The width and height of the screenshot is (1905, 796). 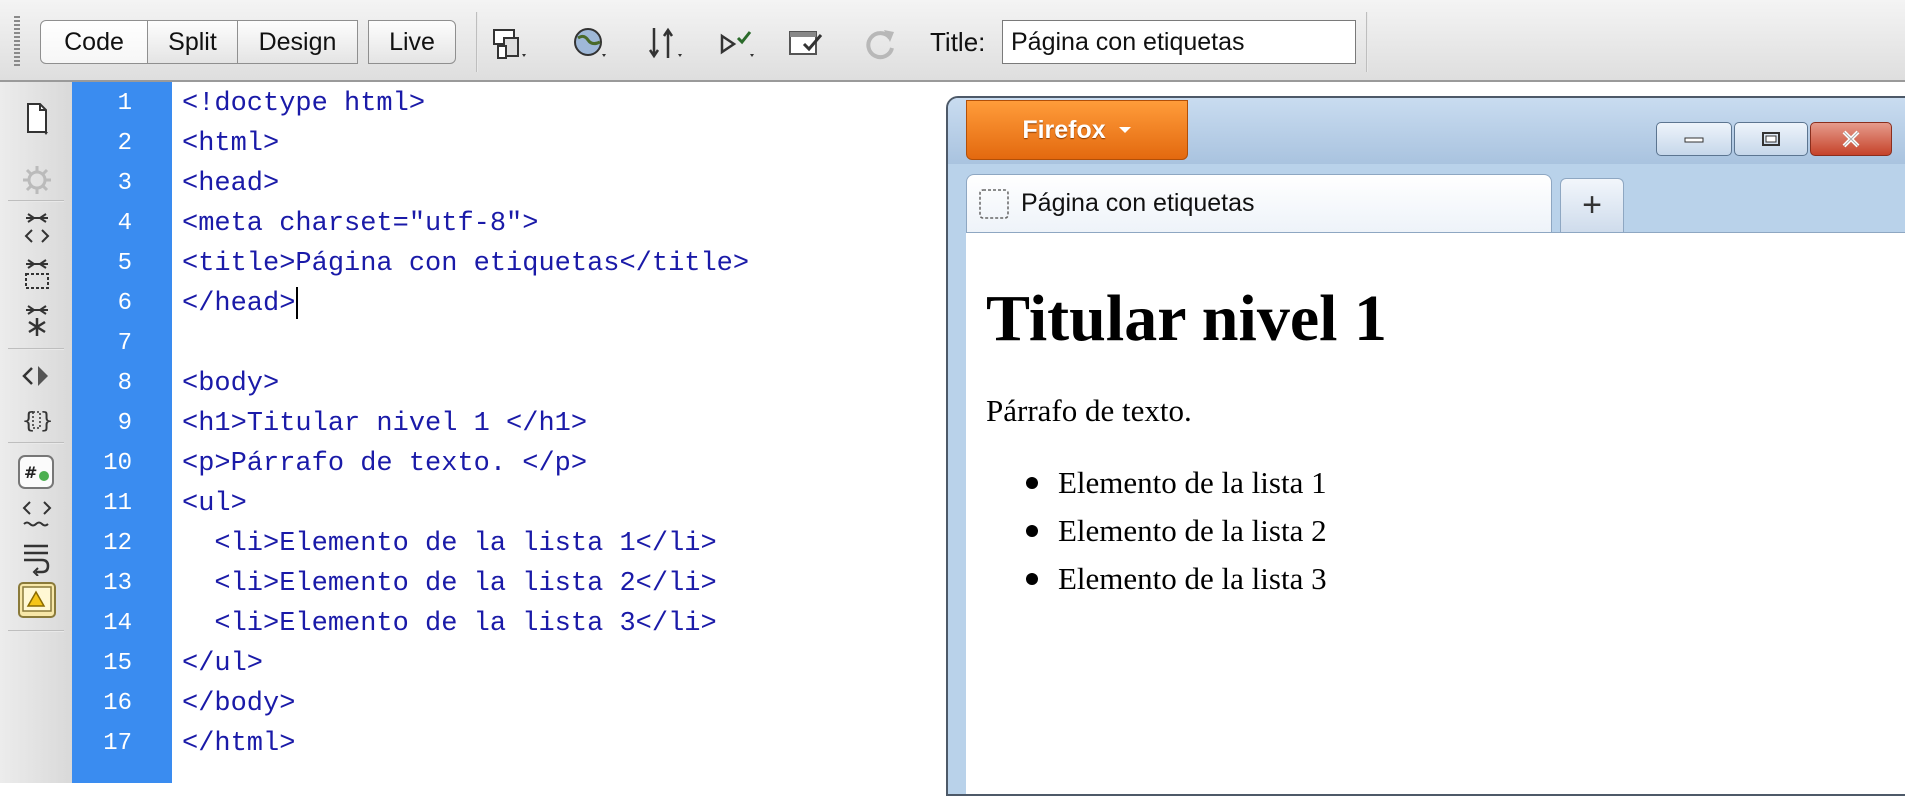 What do you see at coordinates (1064, 129) in the screenshot?
I see `firefox-menu-label: Firefox` at bounding box center [1064, 129].